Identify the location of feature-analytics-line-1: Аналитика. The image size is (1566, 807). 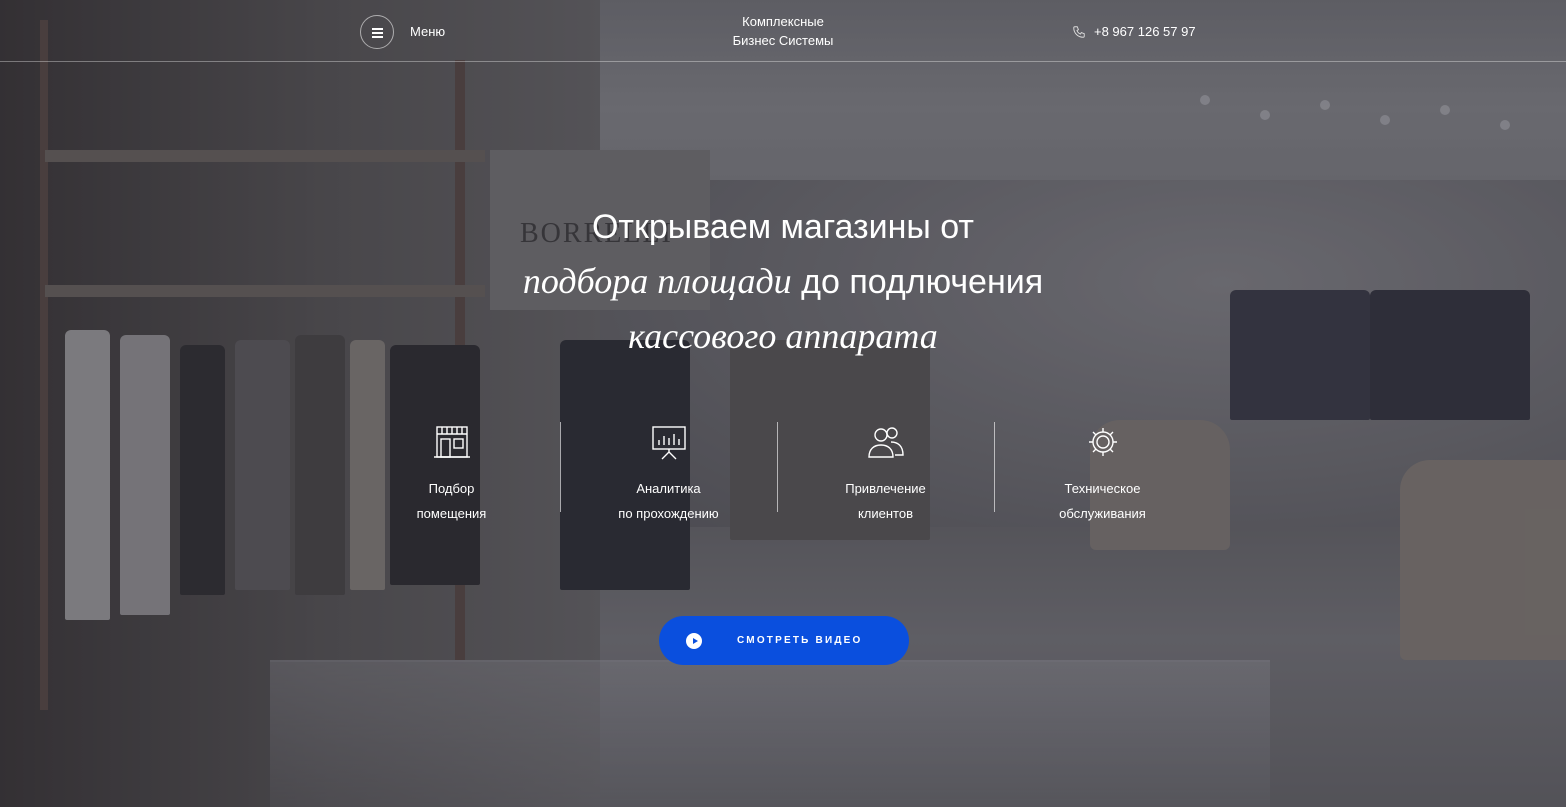
(668, 488).